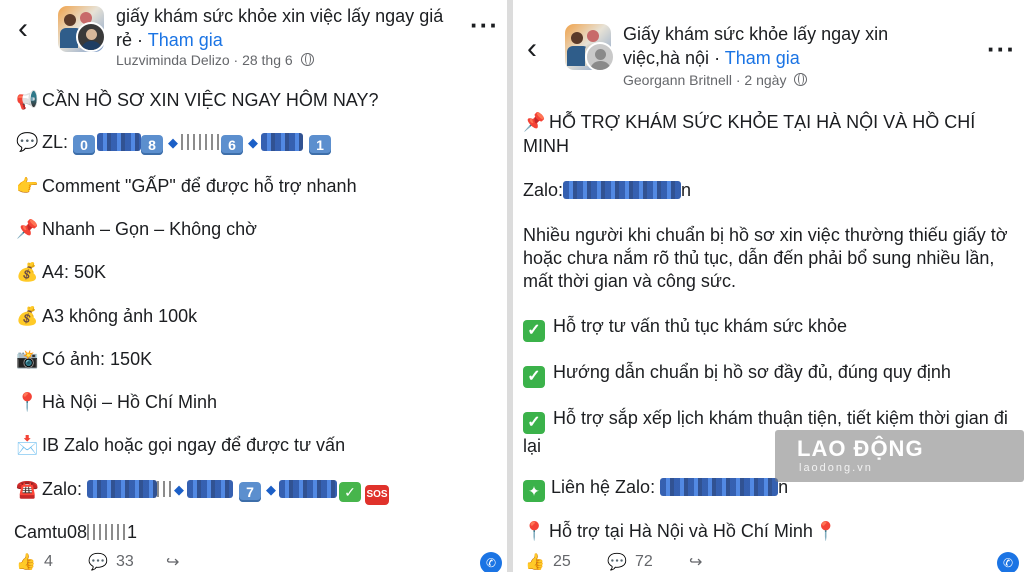 This screenshot has height=572, width=1024. What do you see at coordinates (27, 489) in the screenshot?
I see `telephone-icon: ☎️` at bounding box center [27, 489].